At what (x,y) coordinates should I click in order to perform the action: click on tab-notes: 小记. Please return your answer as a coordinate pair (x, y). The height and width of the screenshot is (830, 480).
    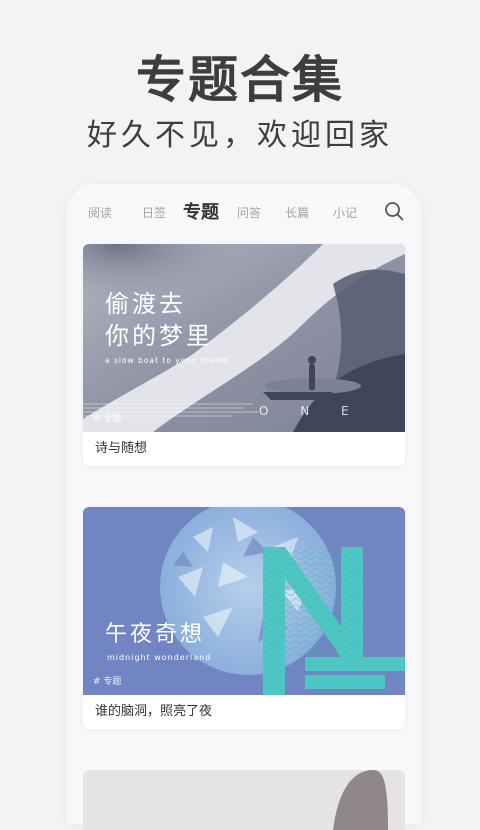
    Looking at the image, I should click on (345, 212).